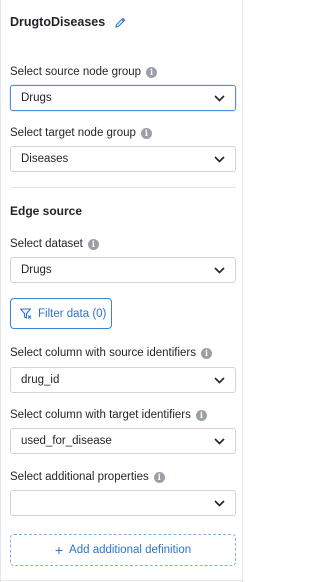  What do you see at coordinates (123, 98) in the screenshot?
I see `source-node-group-select: Drugs` at bounding box center [123, 98].